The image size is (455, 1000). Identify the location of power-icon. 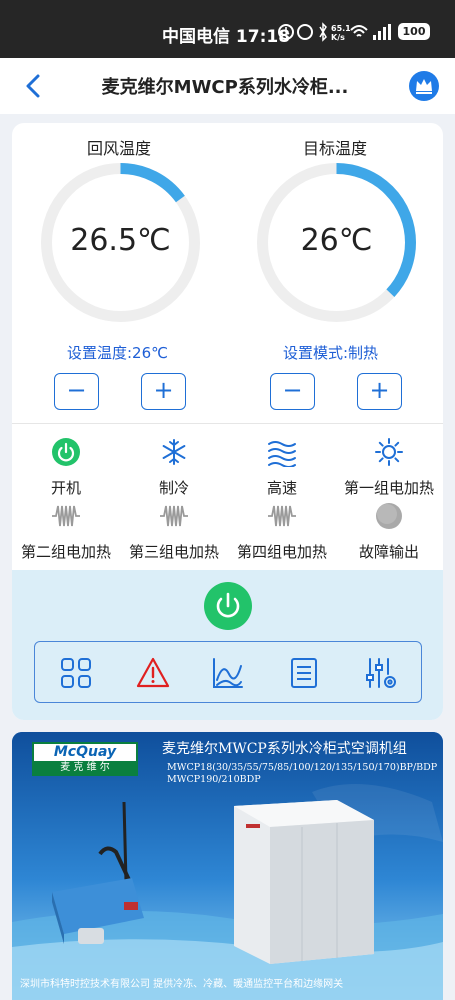
(228, 605).